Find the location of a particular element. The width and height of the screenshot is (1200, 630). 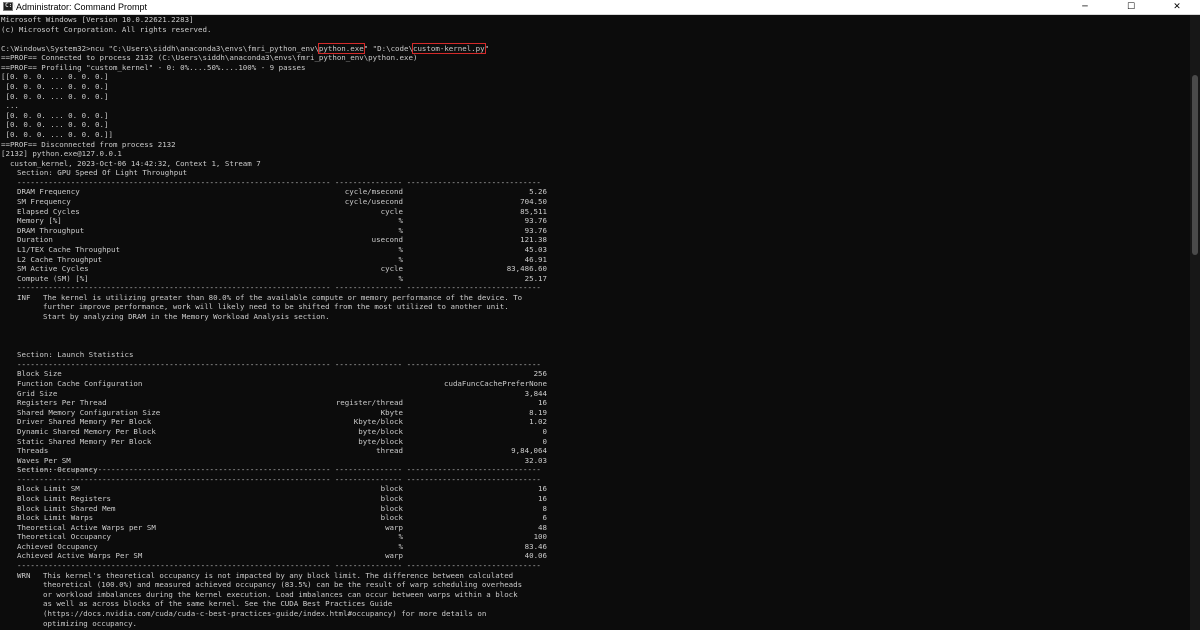

metric-unit: cycle is located at coordinates (391, 269).